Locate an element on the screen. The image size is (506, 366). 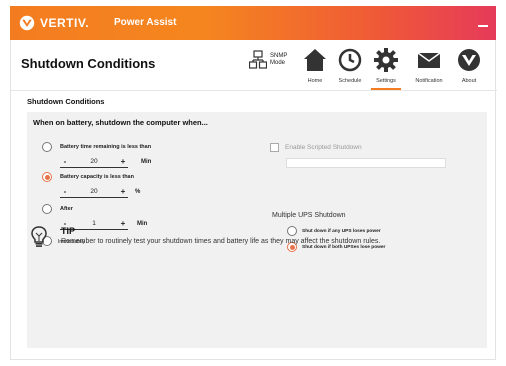
nav-item-home: Home is located at coordinates (315, 66).